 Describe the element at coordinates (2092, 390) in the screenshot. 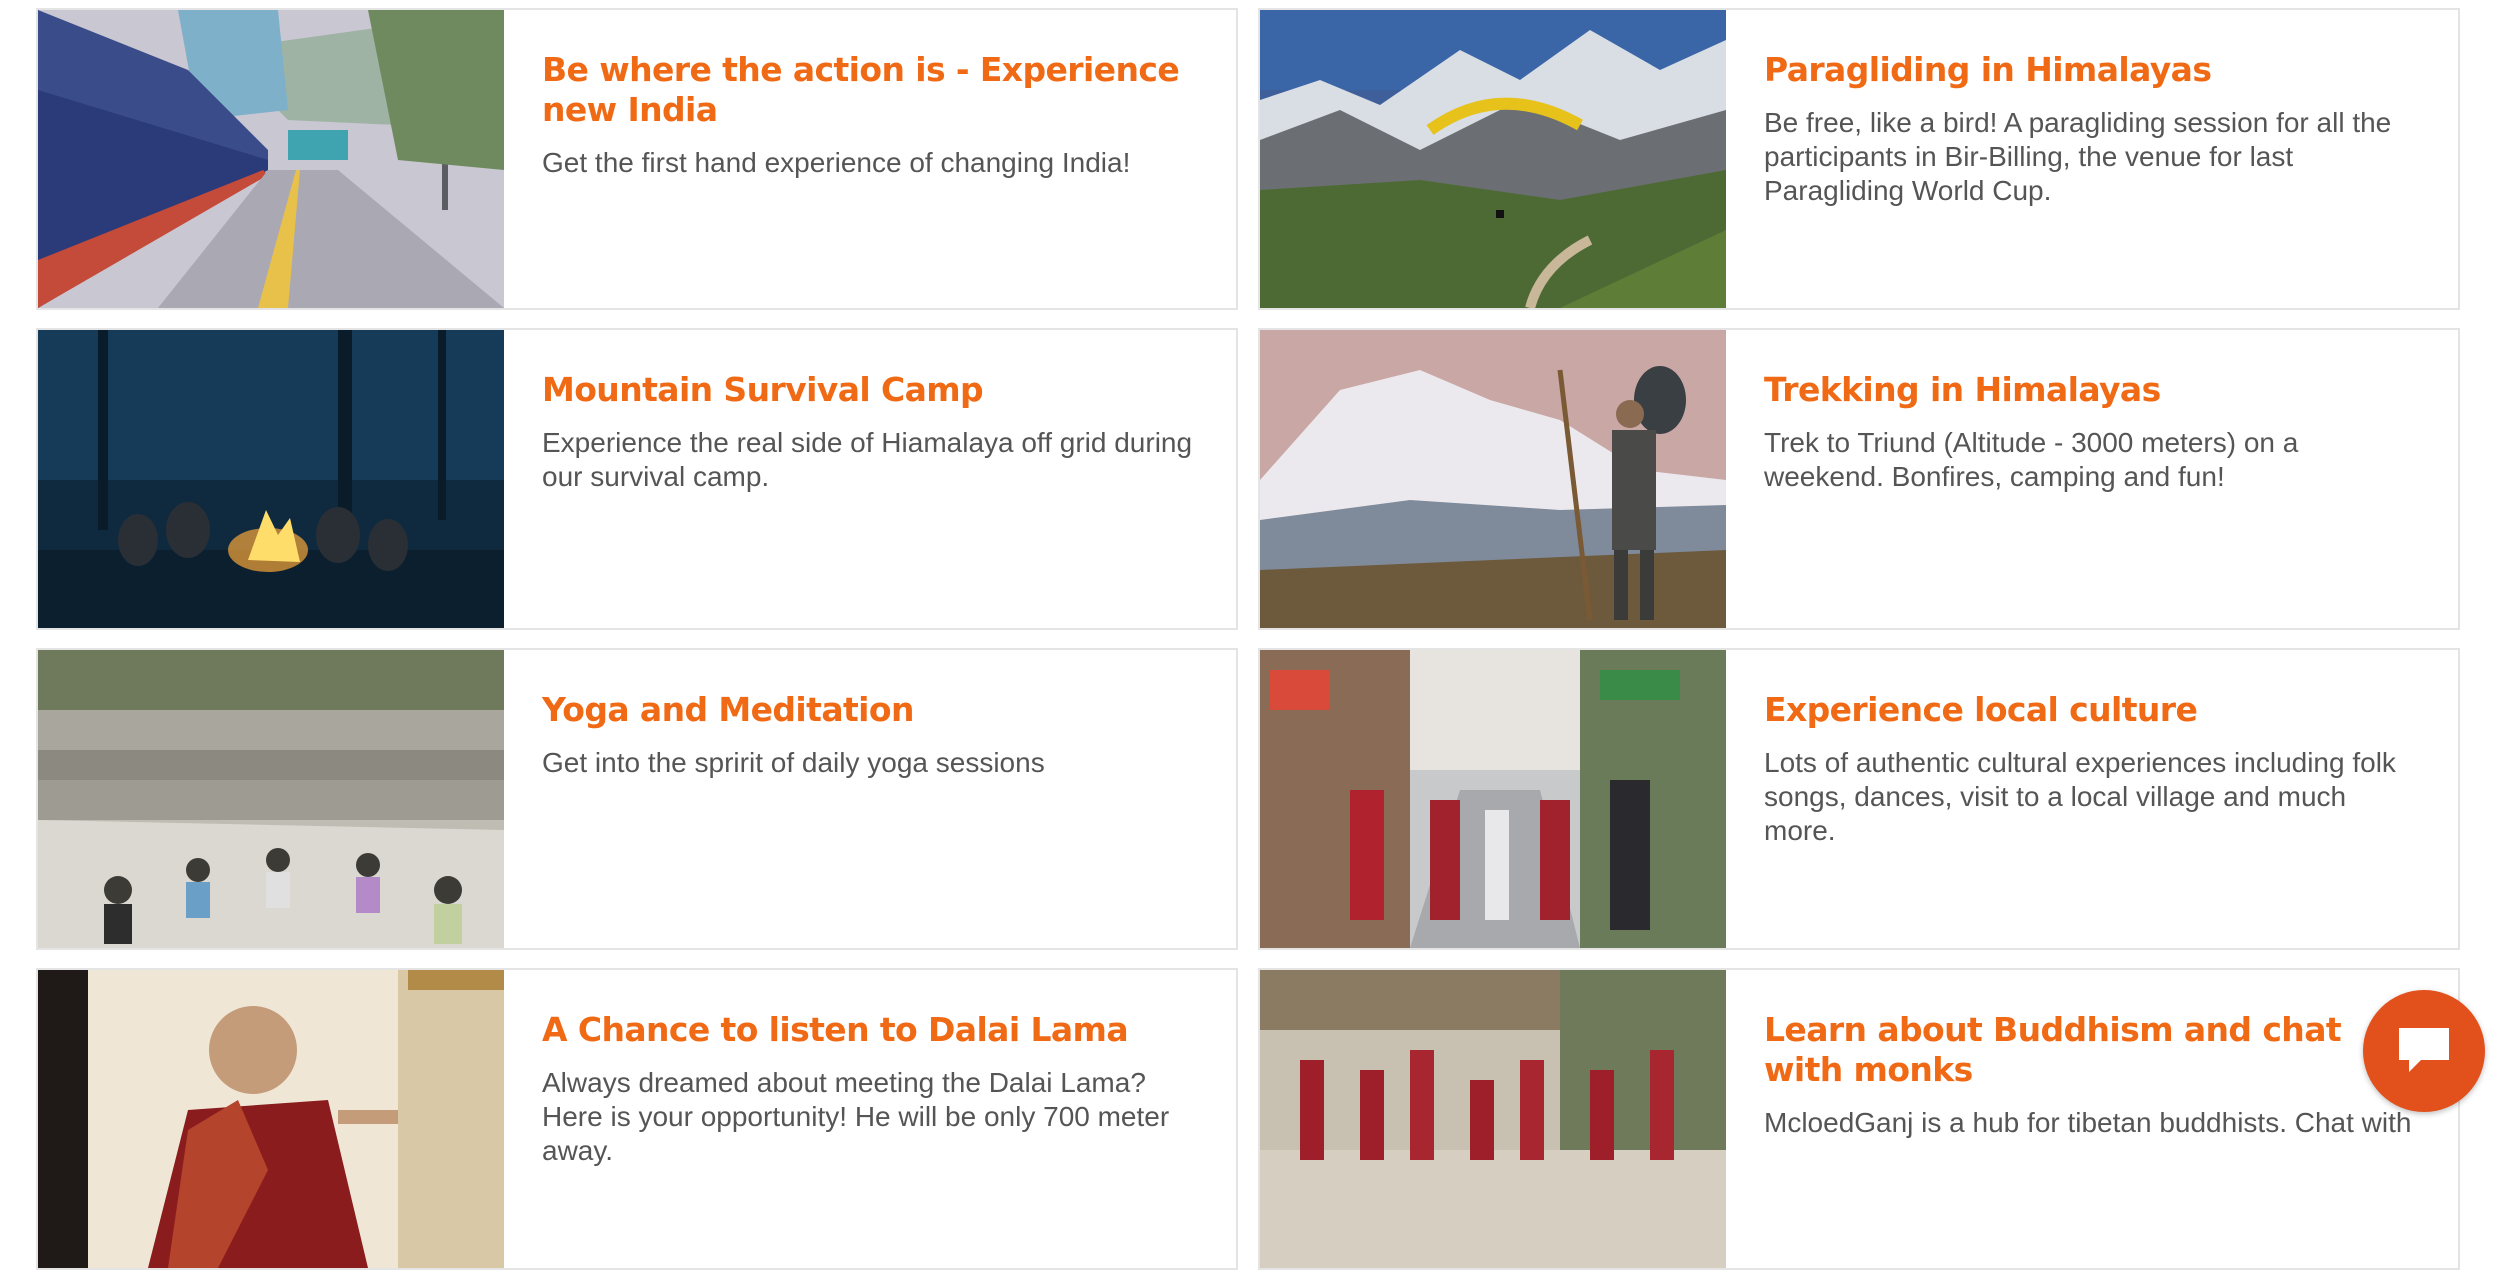

I see `card-title: Trekking in Himalayas` at that location.